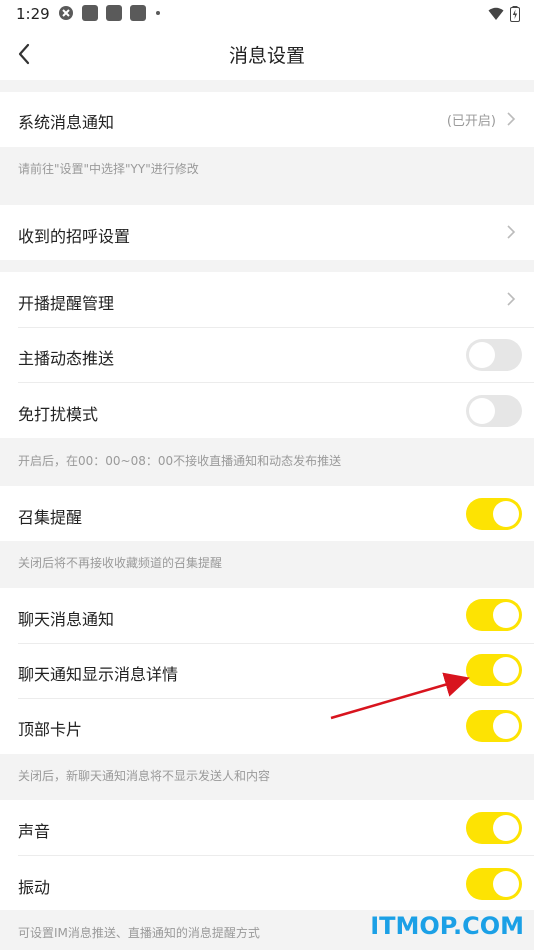 This screenshot has width=534, height=950. Describe the element at coordinates (400, 696) in the screenshot. I see `annotation-arrow-icon` at that location.